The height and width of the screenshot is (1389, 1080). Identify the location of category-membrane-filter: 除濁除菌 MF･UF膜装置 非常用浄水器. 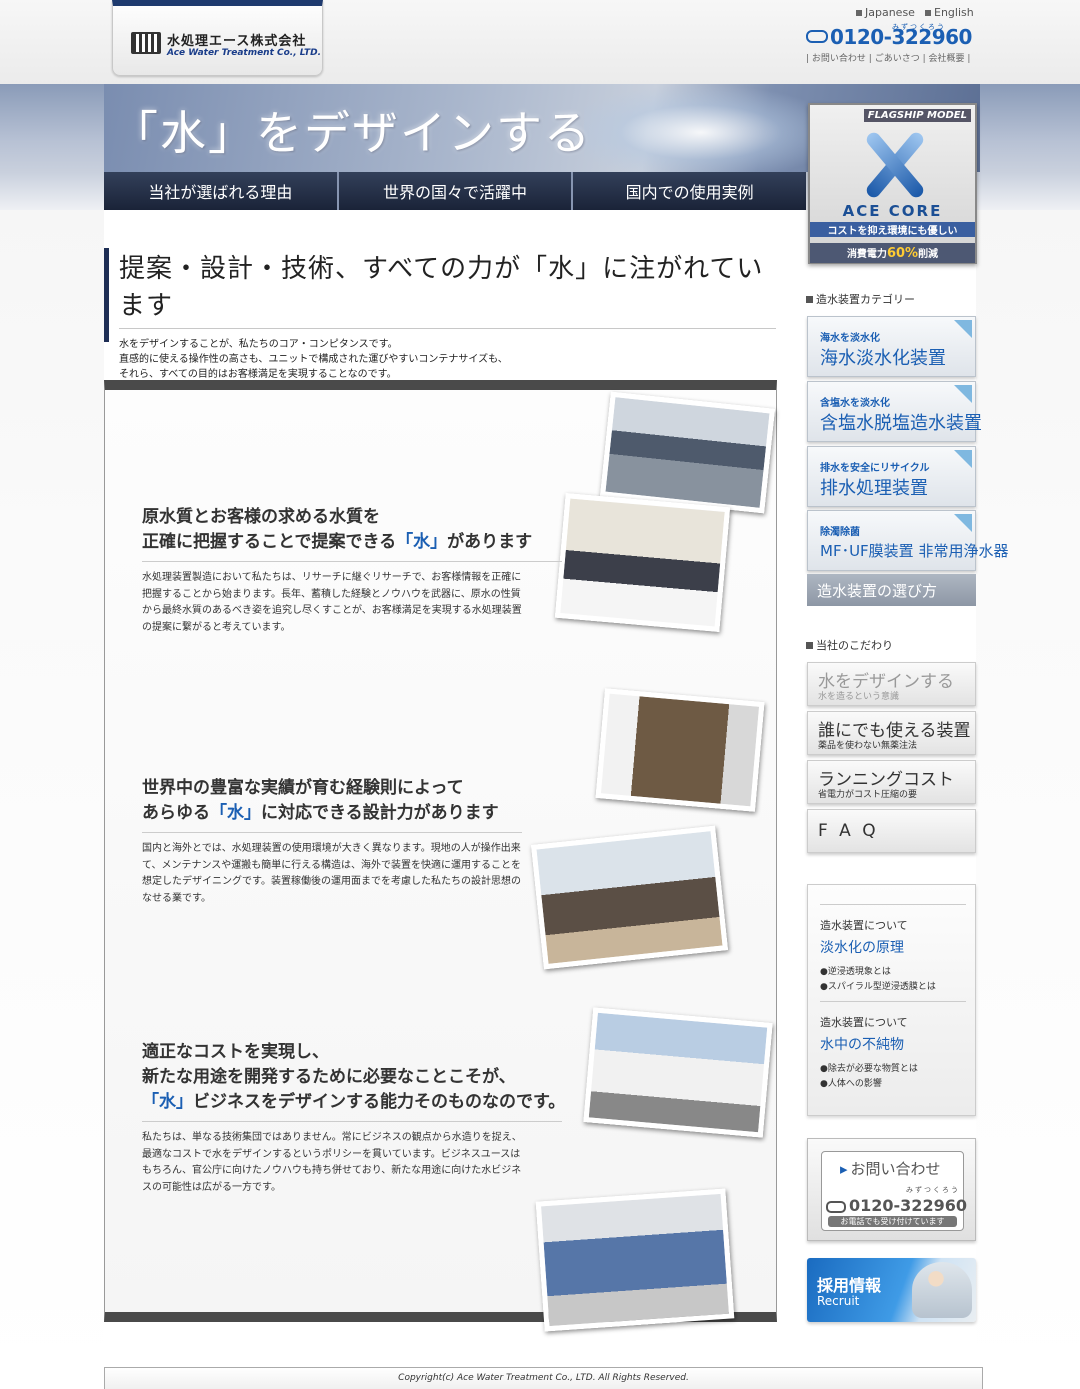
(907, 540).